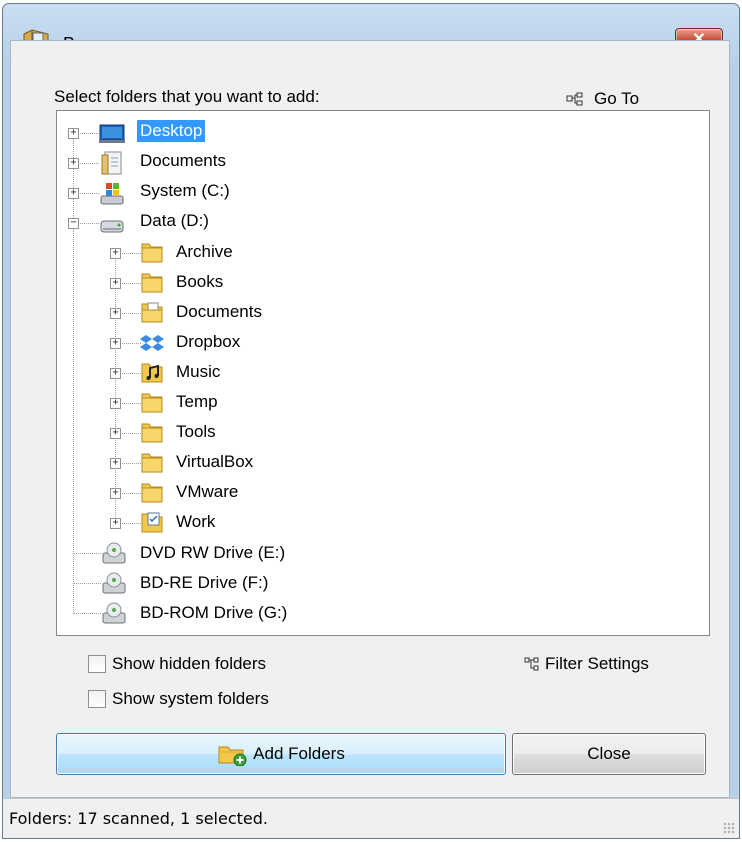 The width and height of the screenshot is (742, 842). Describe the element at coordinates (73, 223) in the screenshot. I see `collapse-data-d: −` at that location.